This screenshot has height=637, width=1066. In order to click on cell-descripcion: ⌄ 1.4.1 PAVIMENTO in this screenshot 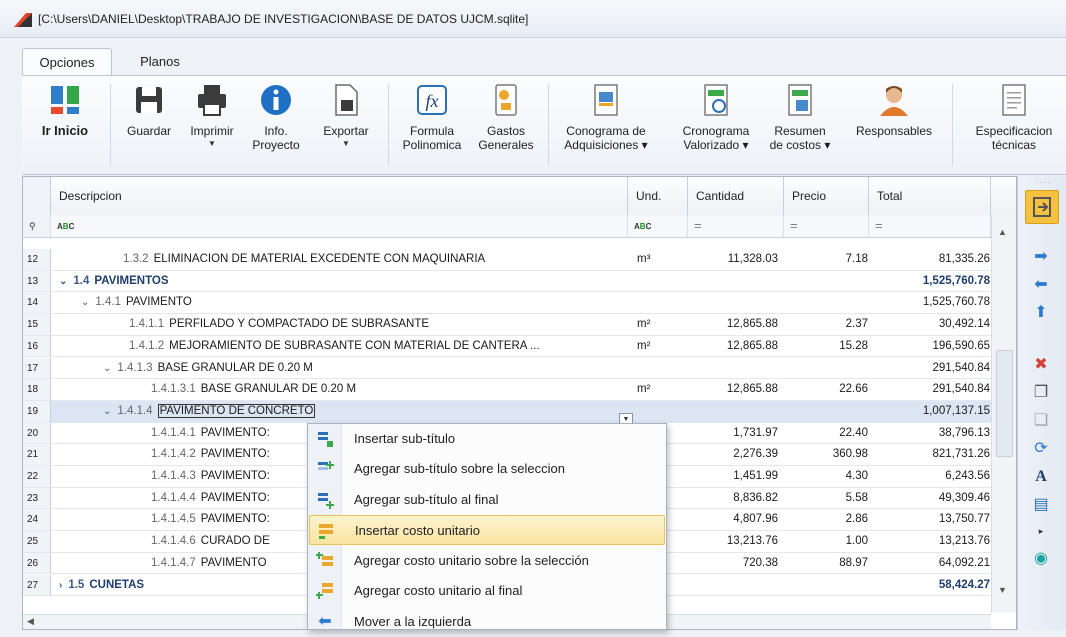, I will do `click(339, 302)`.